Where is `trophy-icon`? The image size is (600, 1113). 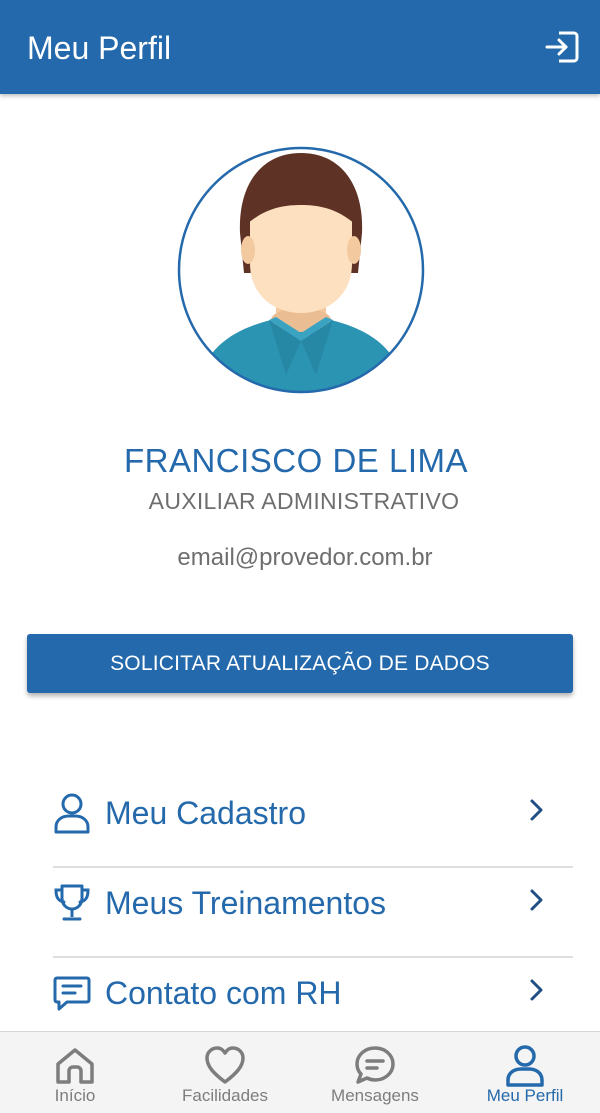 trophy-icon is located at coordinates (72, 902).